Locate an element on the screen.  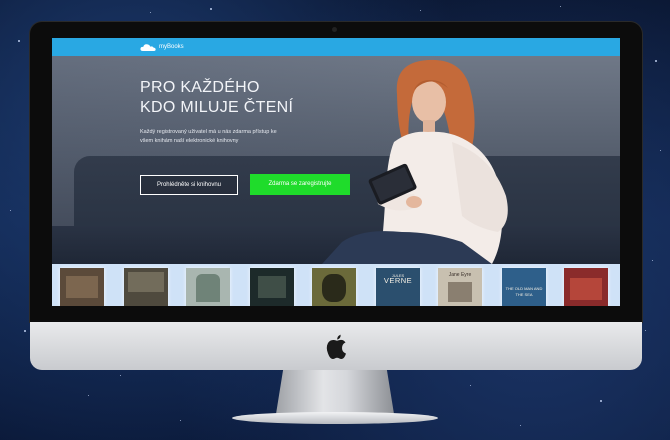
book-title: Jane Eyre is located at coordinates (460, 275).